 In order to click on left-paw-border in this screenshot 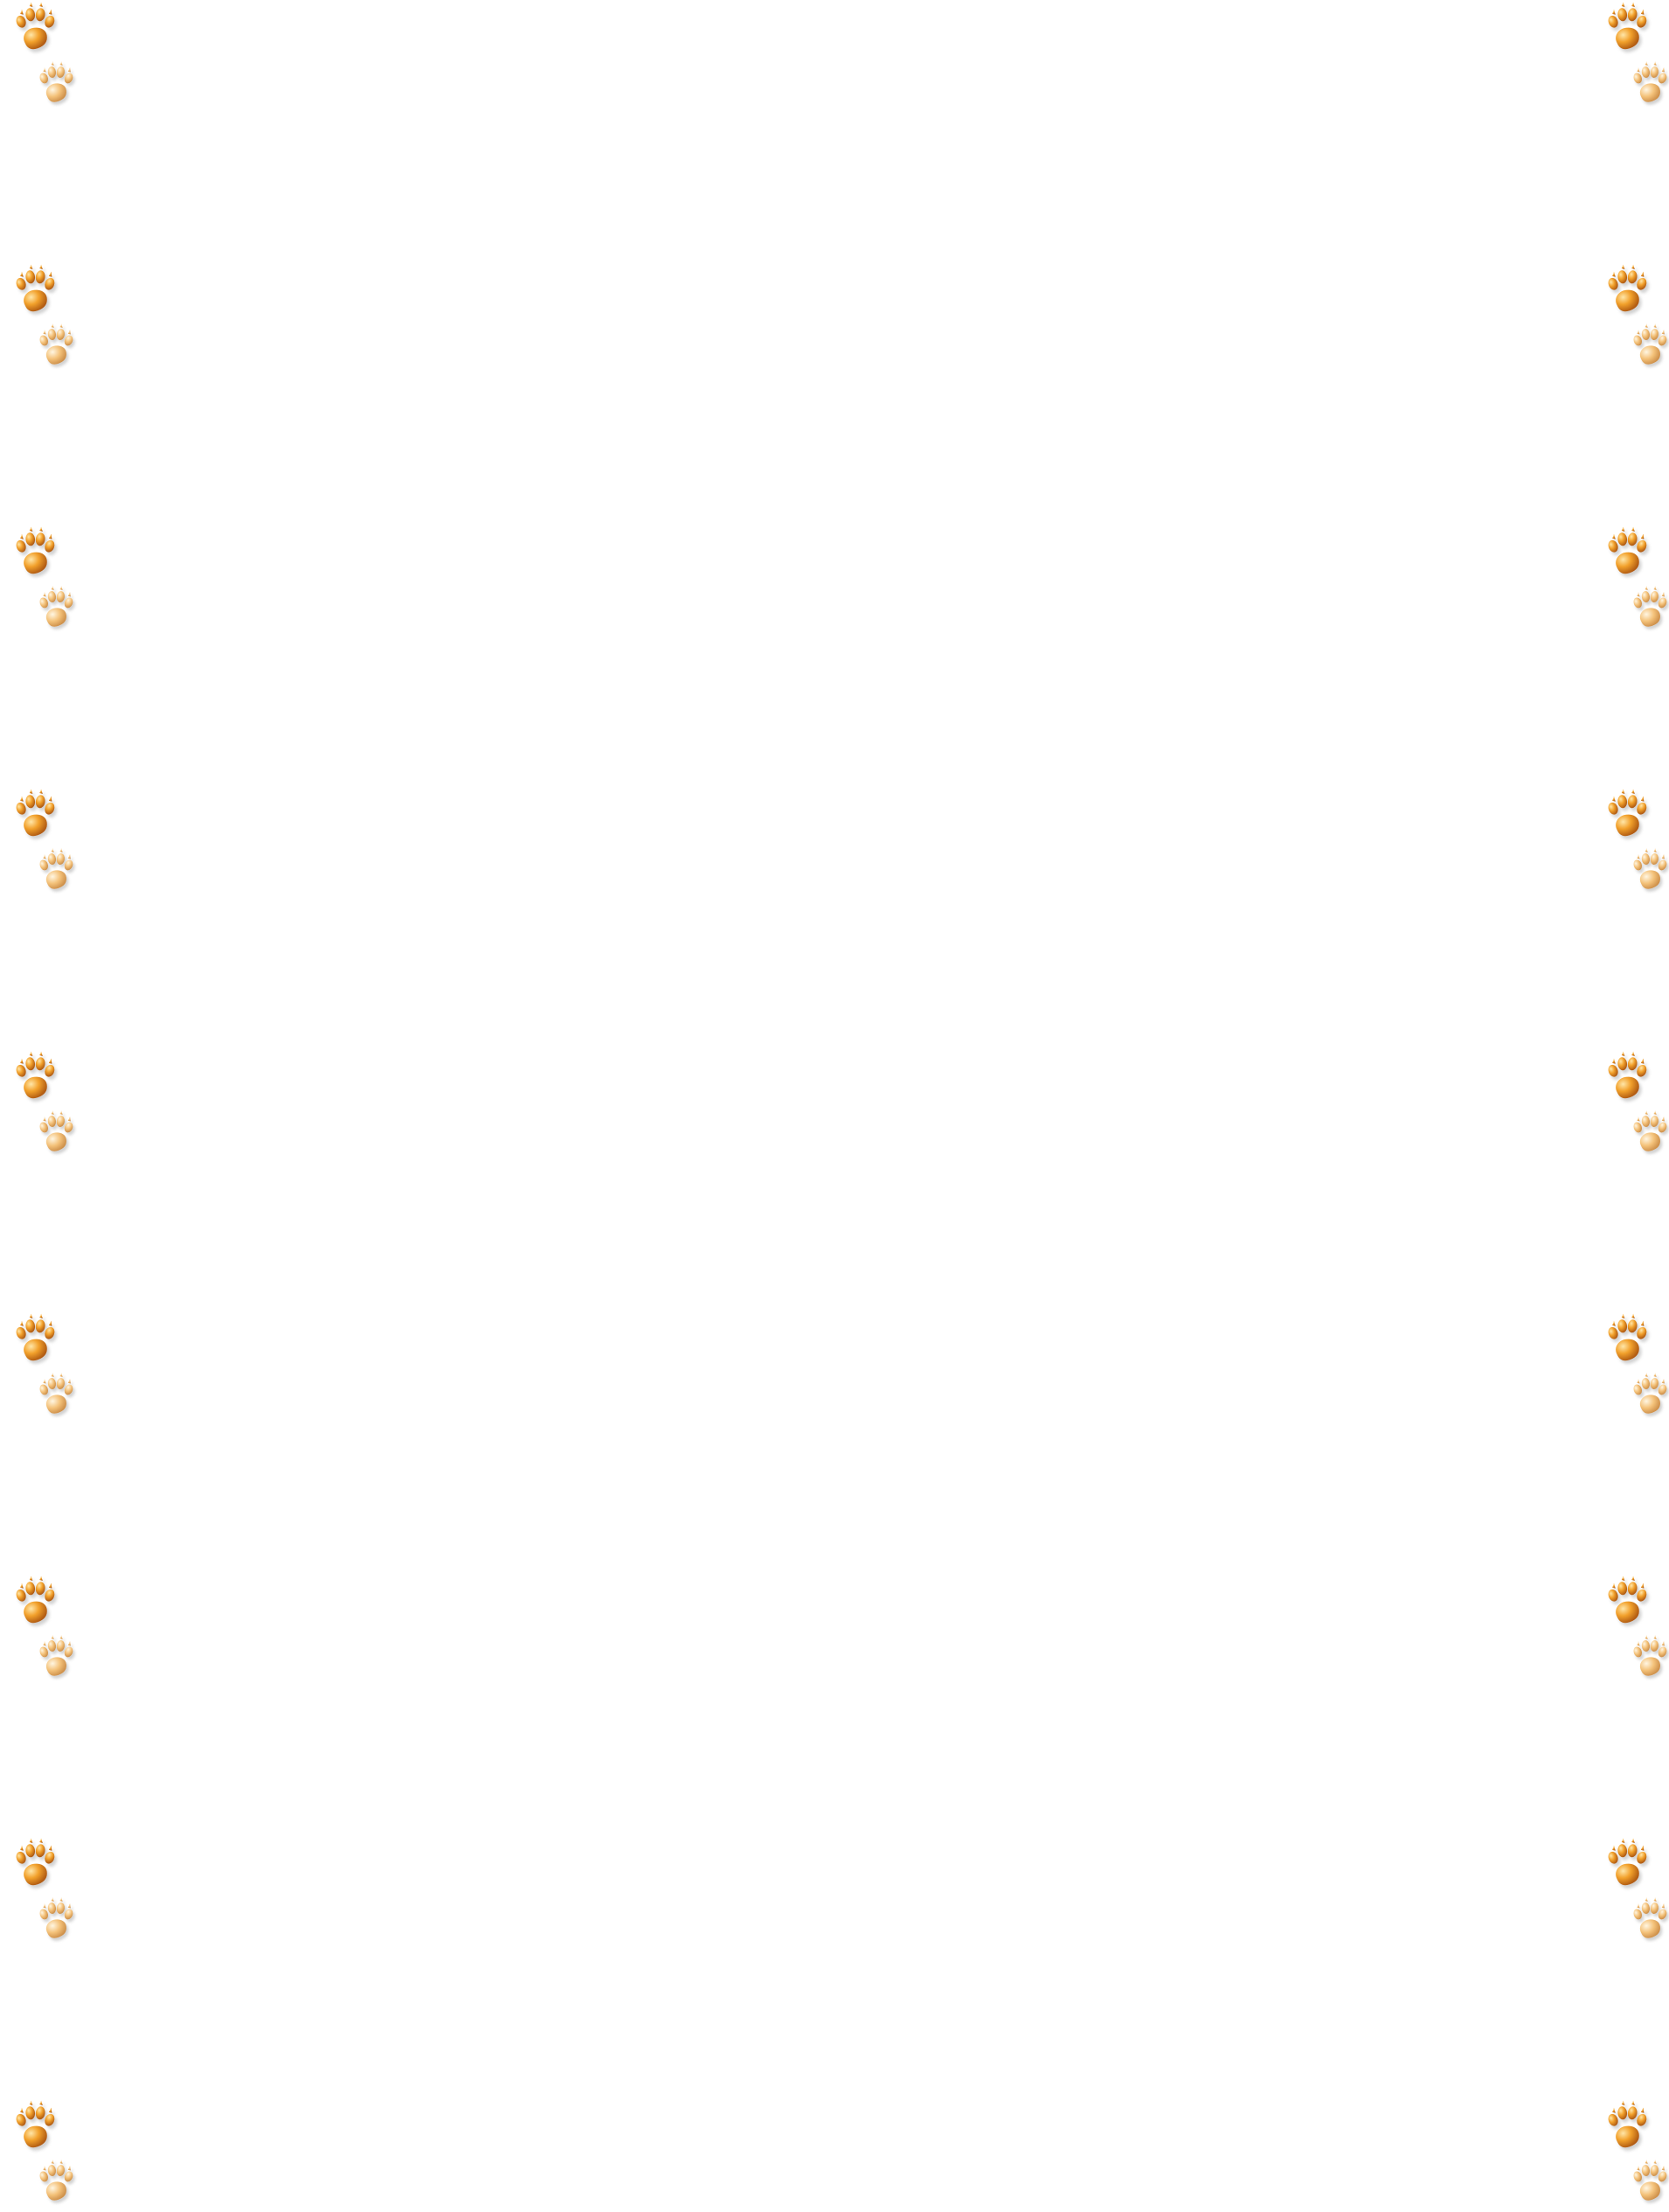, I will do `click(43, 1104)`.